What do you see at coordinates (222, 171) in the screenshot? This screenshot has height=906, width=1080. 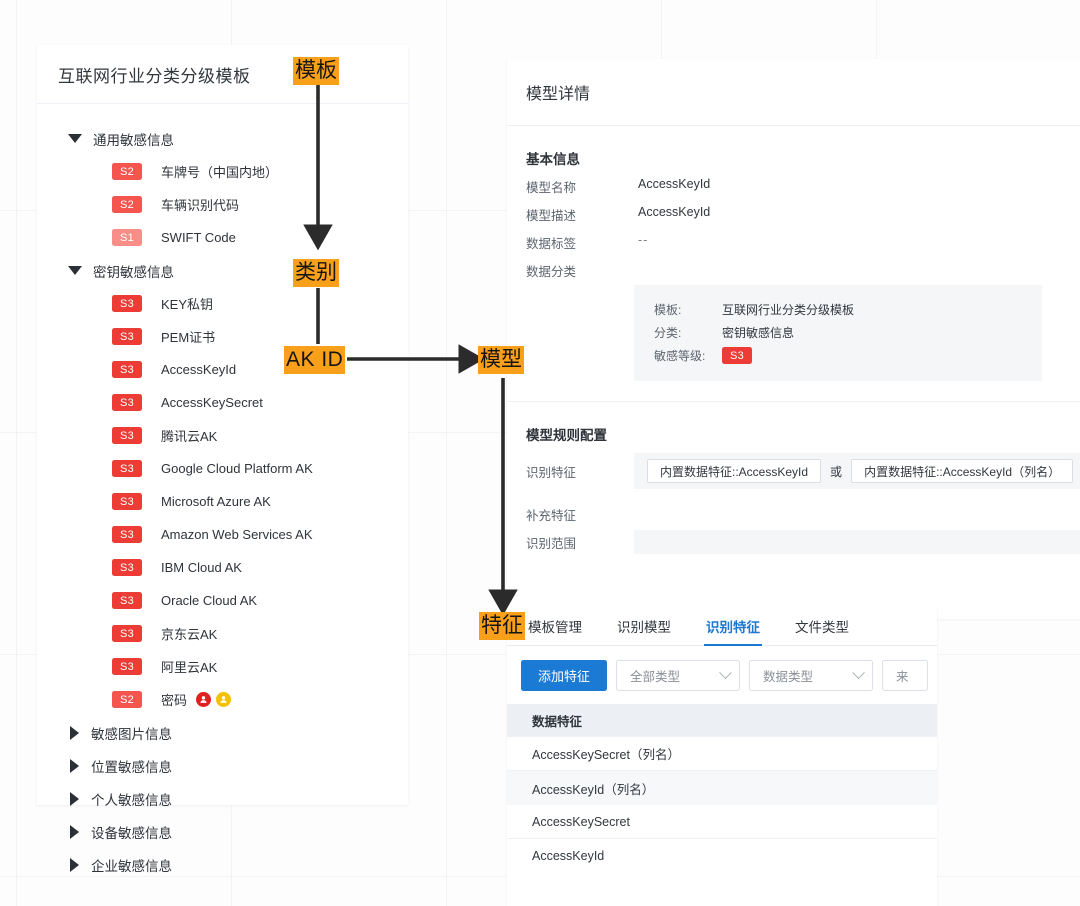 I see `tree-item: S2 车牌号（中国内地）` at bounding box center [222, 171].